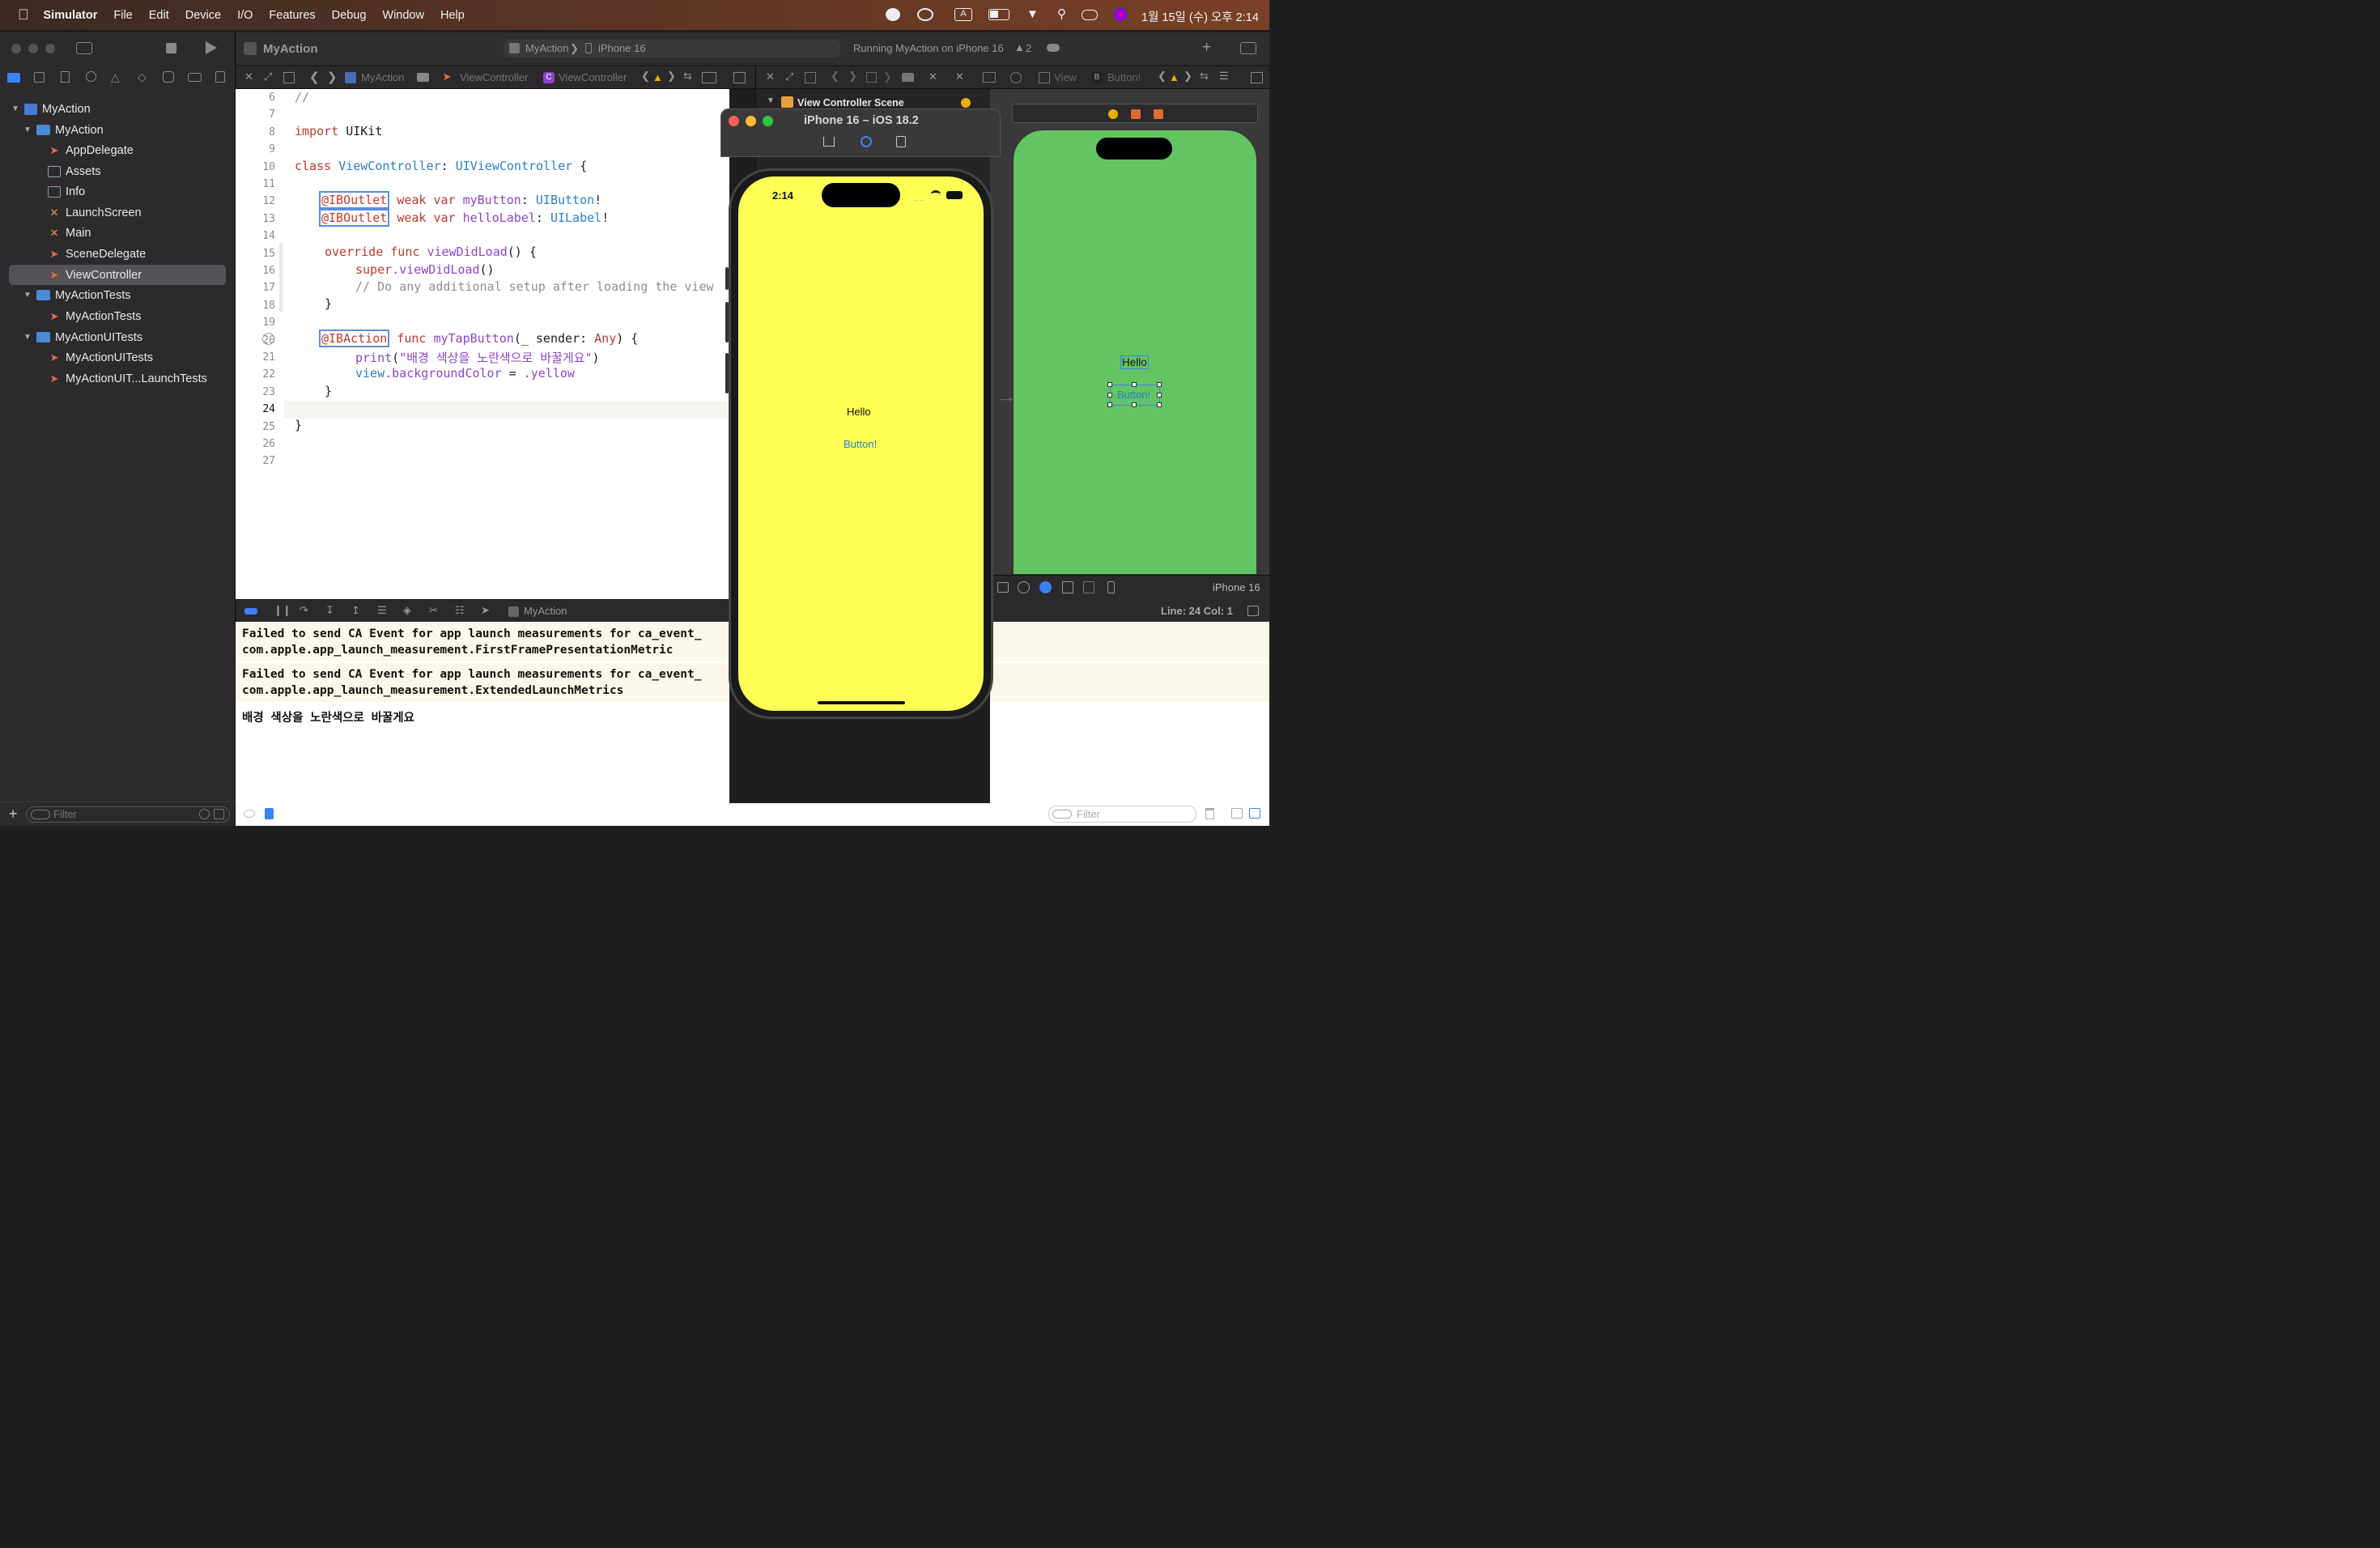  What do you see at coordinates (1224, 76) in the screenshot?
I see `canvas-options-icon: ☰` at bounding box center [1224, 76].